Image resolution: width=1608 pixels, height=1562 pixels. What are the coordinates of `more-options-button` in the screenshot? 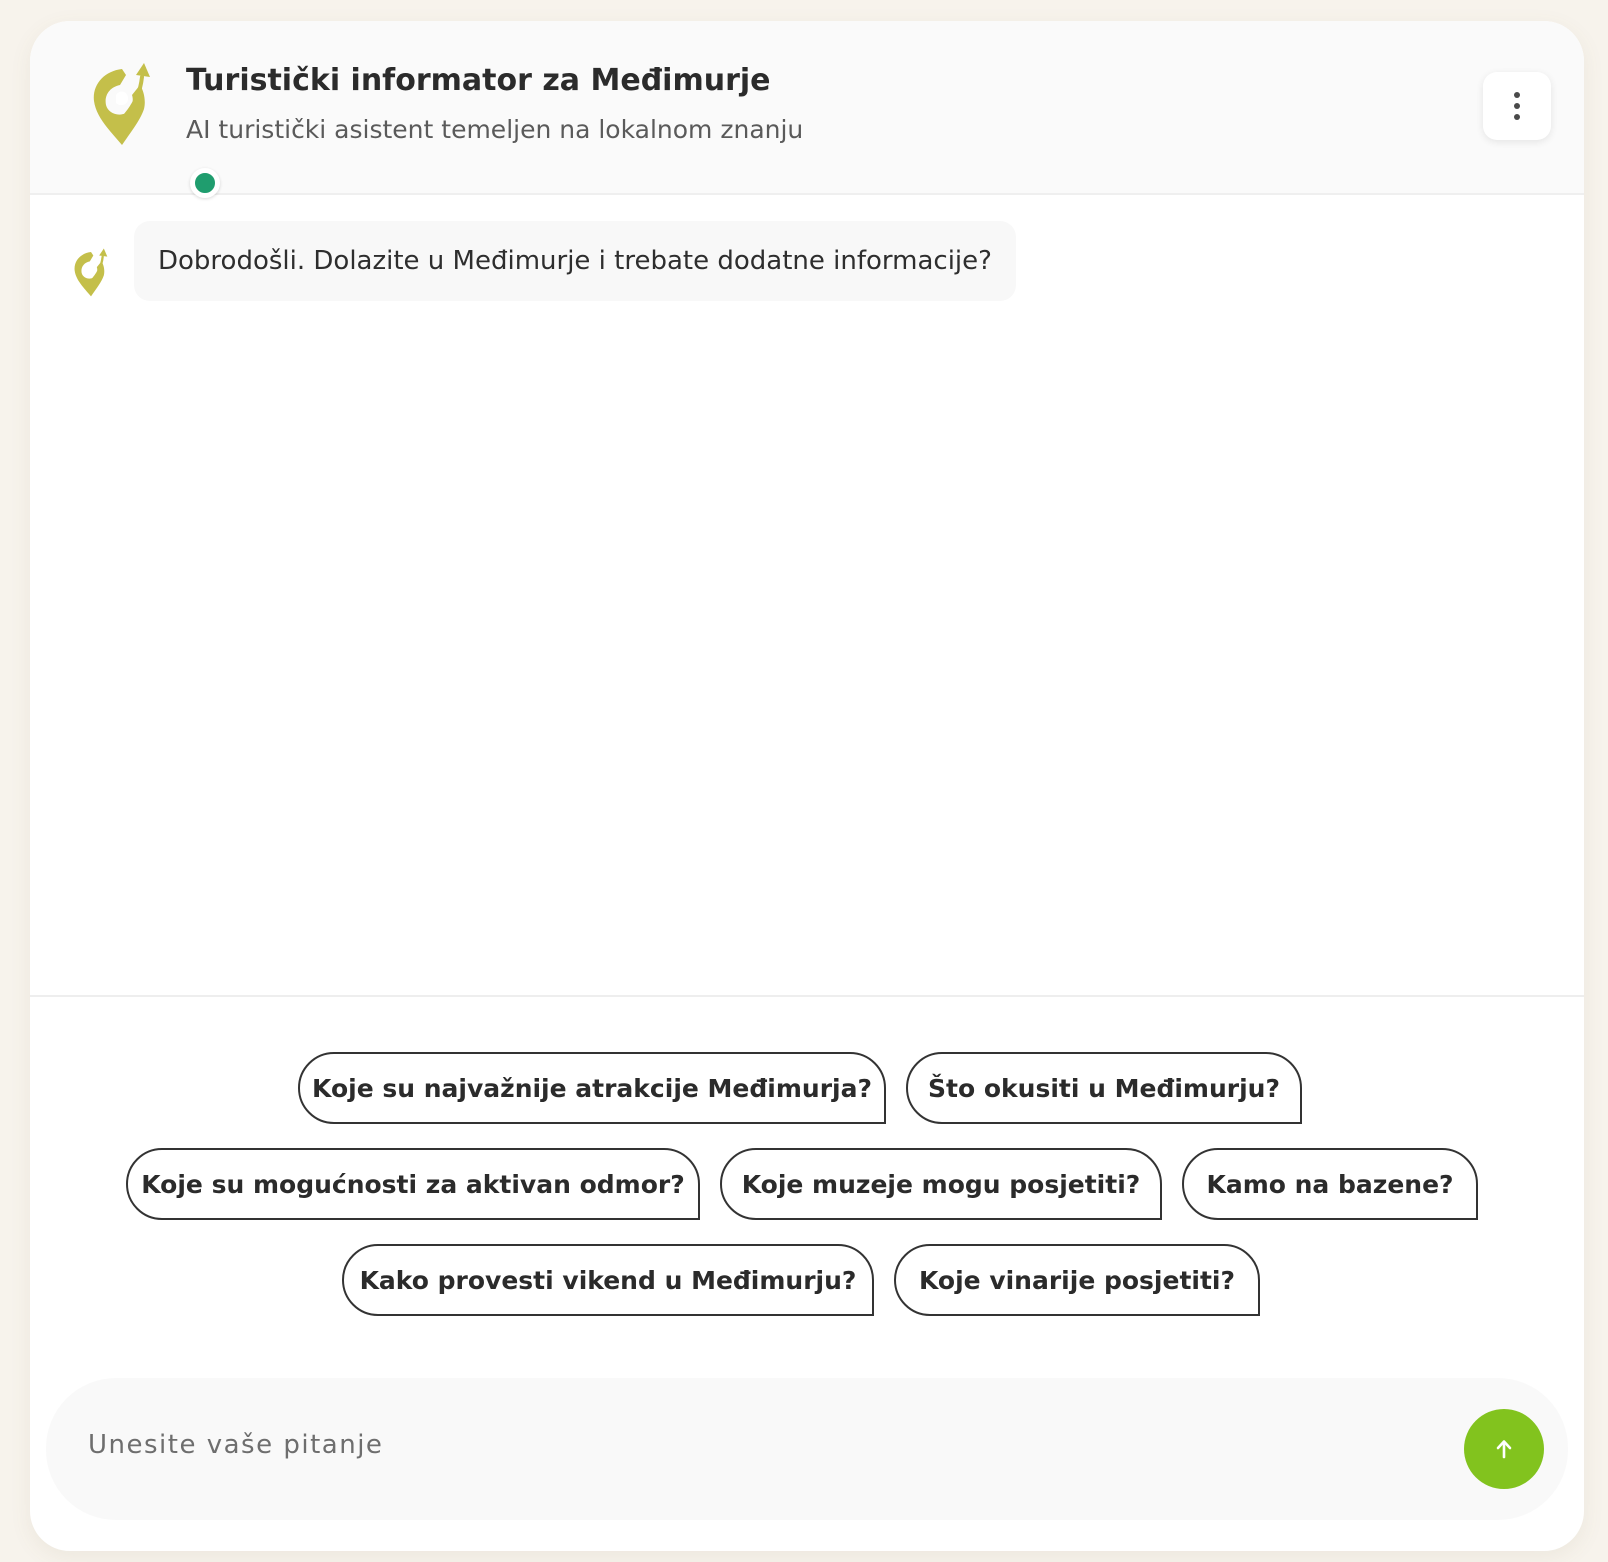 It's located at (1517, 106).